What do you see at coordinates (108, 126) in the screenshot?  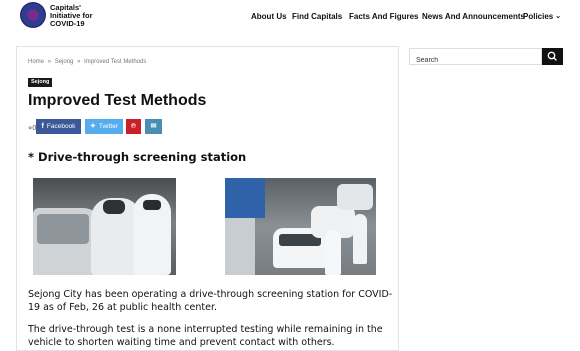 I see `twitter-label: Twitter` at bounding box center [108, 126].